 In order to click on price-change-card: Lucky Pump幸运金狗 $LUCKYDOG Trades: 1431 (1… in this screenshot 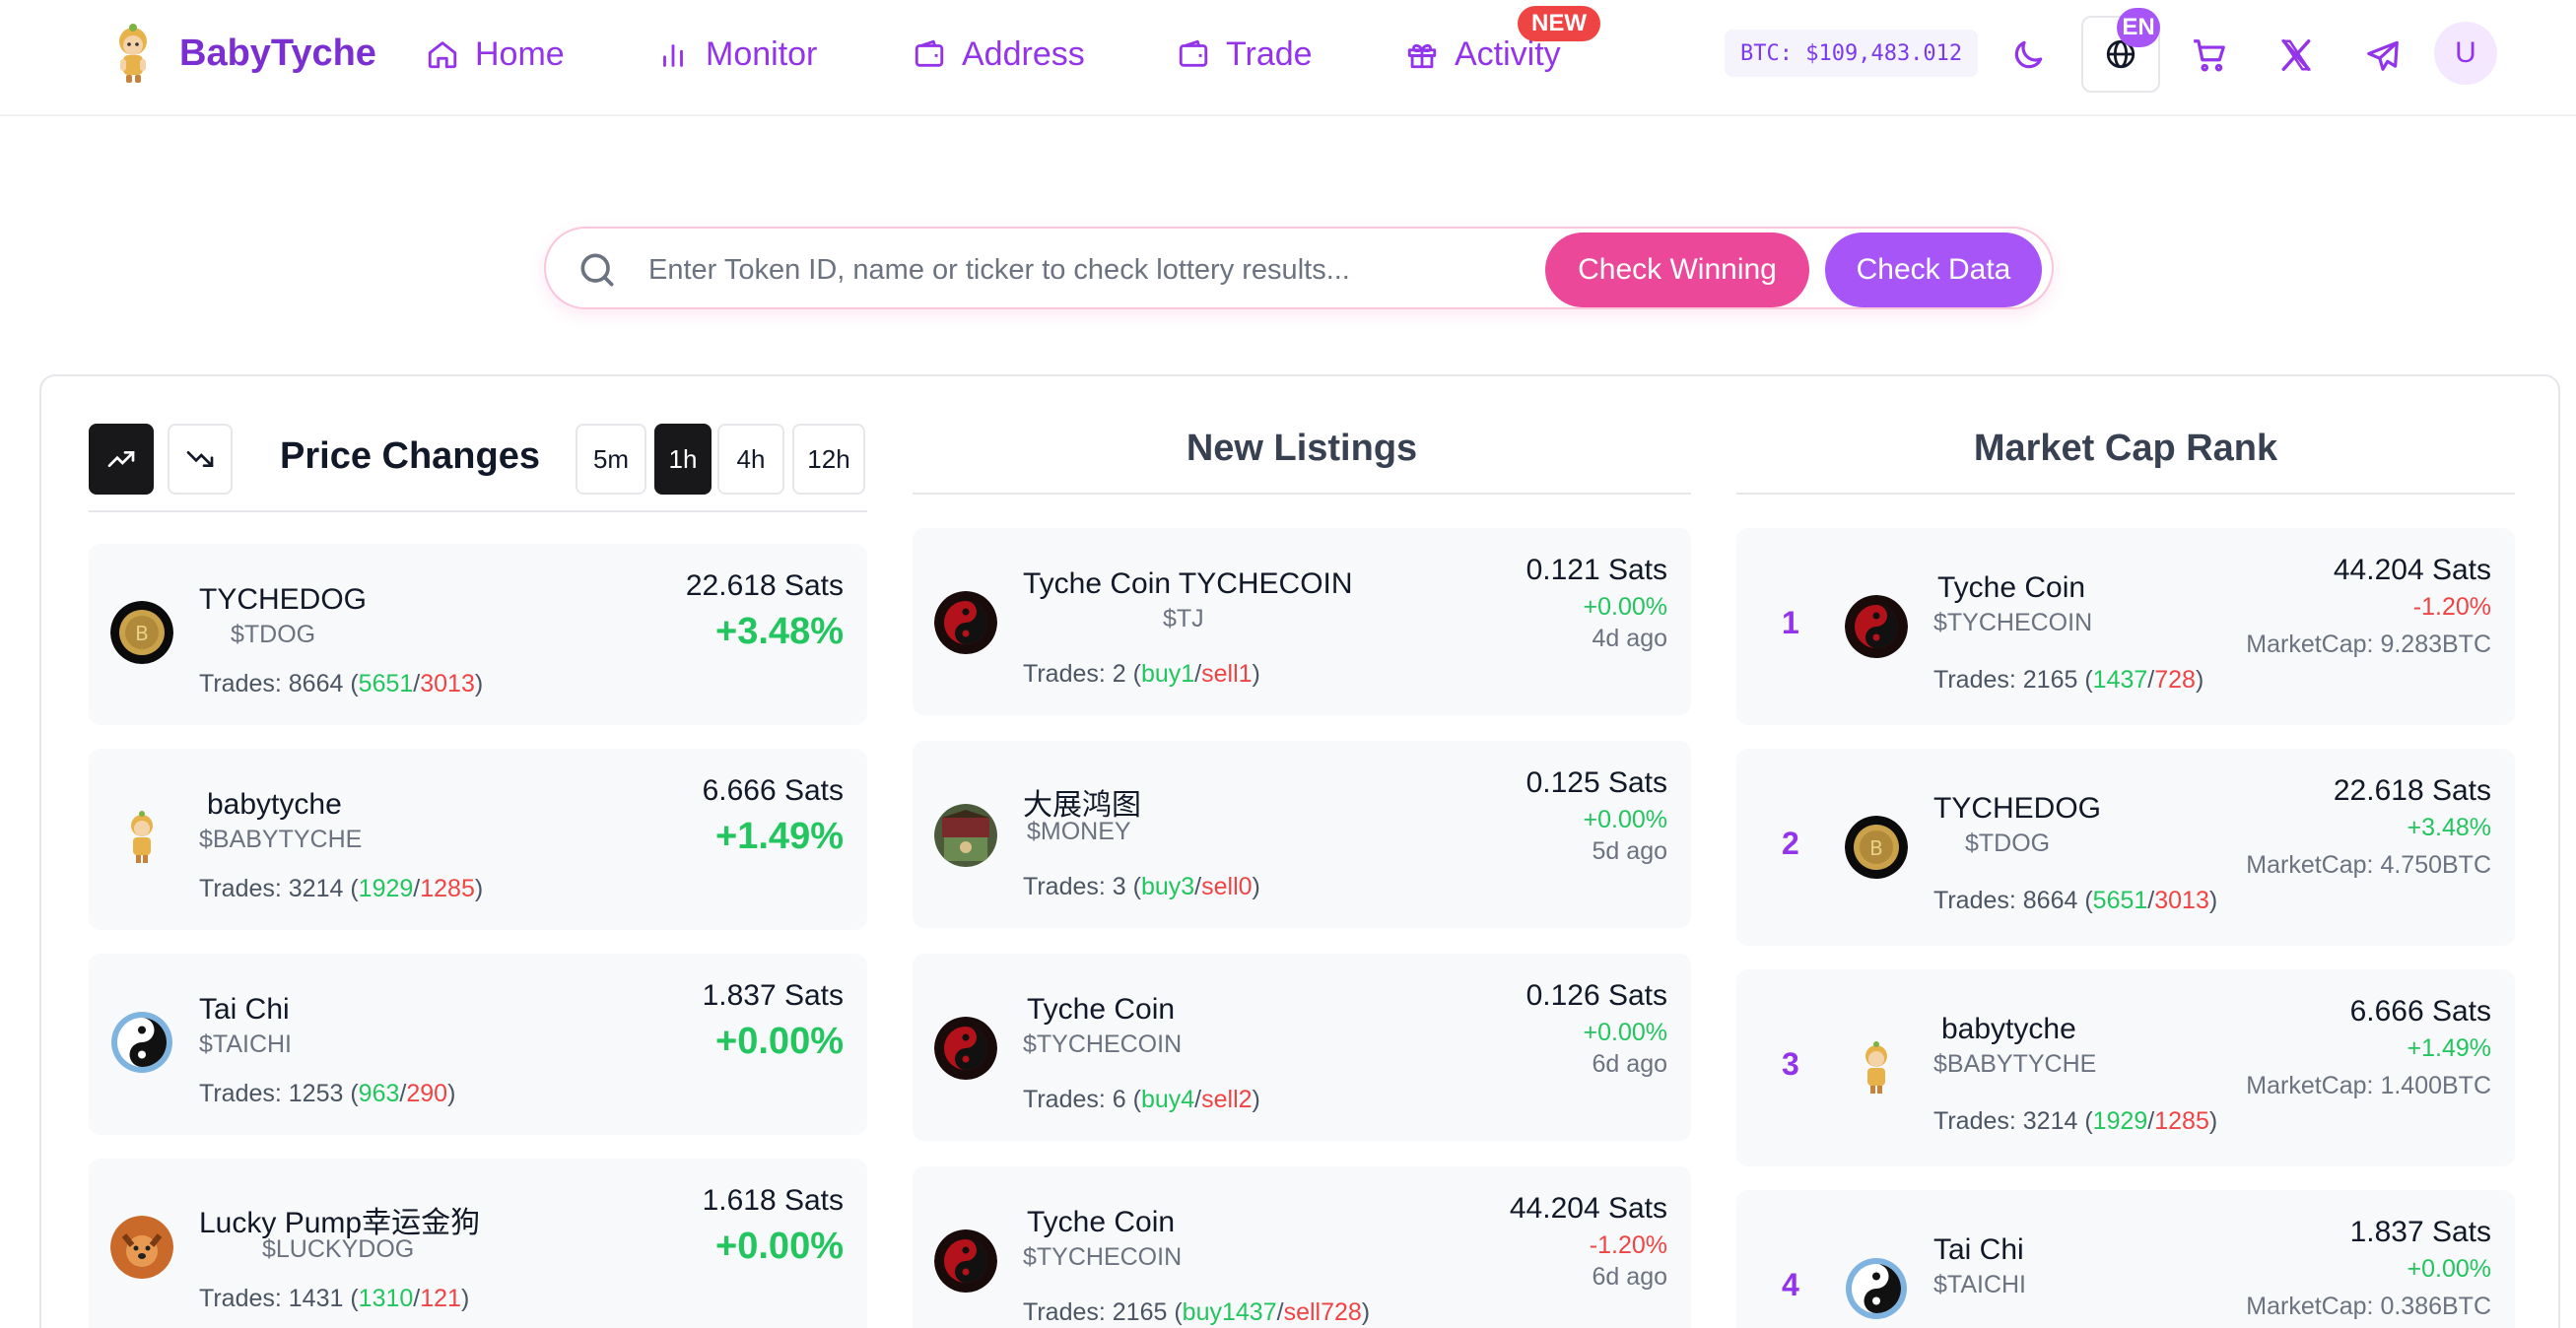, I will do `click(478, 1243)`.